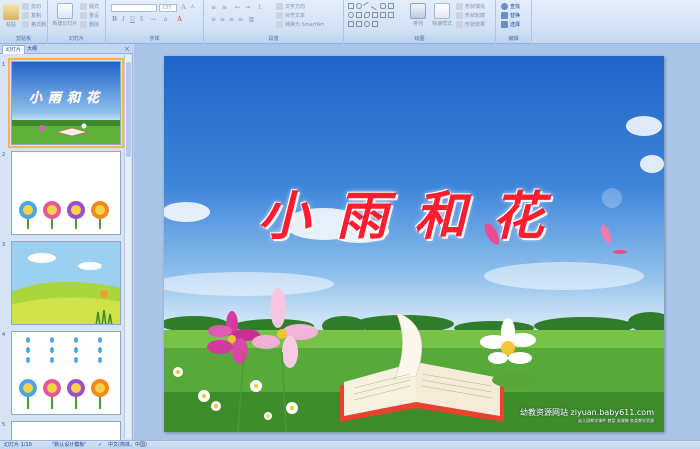 Image resolution: width=700 pixels, height=449 pixels. Describe the element at coordinates (470, 24) in the screenshot. I see `shape-effects-button: 形状效果` at that location.